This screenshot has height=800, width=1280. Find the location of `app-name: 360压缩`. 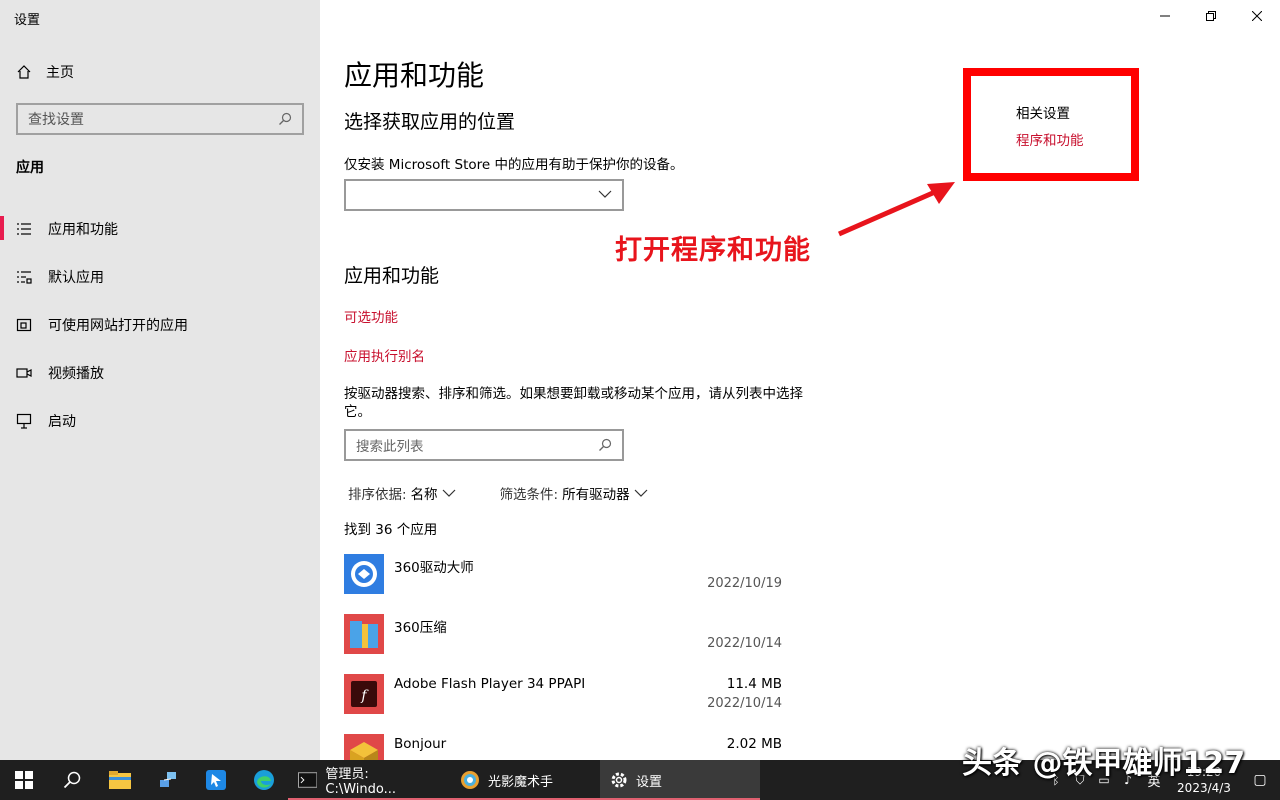

app-name: 360压缩 is located at coordinates (420, 628).